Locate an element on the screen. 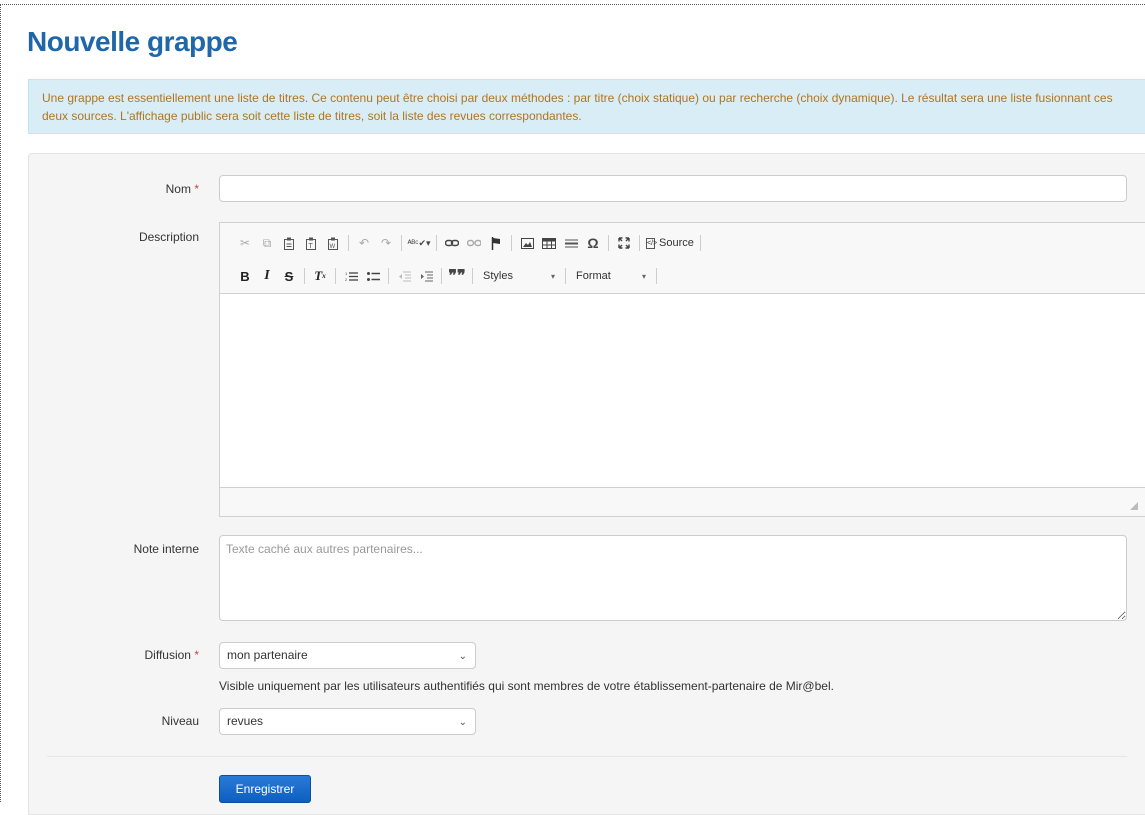 This screenshot has height=815, width=1145. undo-icon: ↶ is located at coordinates (364, 243).